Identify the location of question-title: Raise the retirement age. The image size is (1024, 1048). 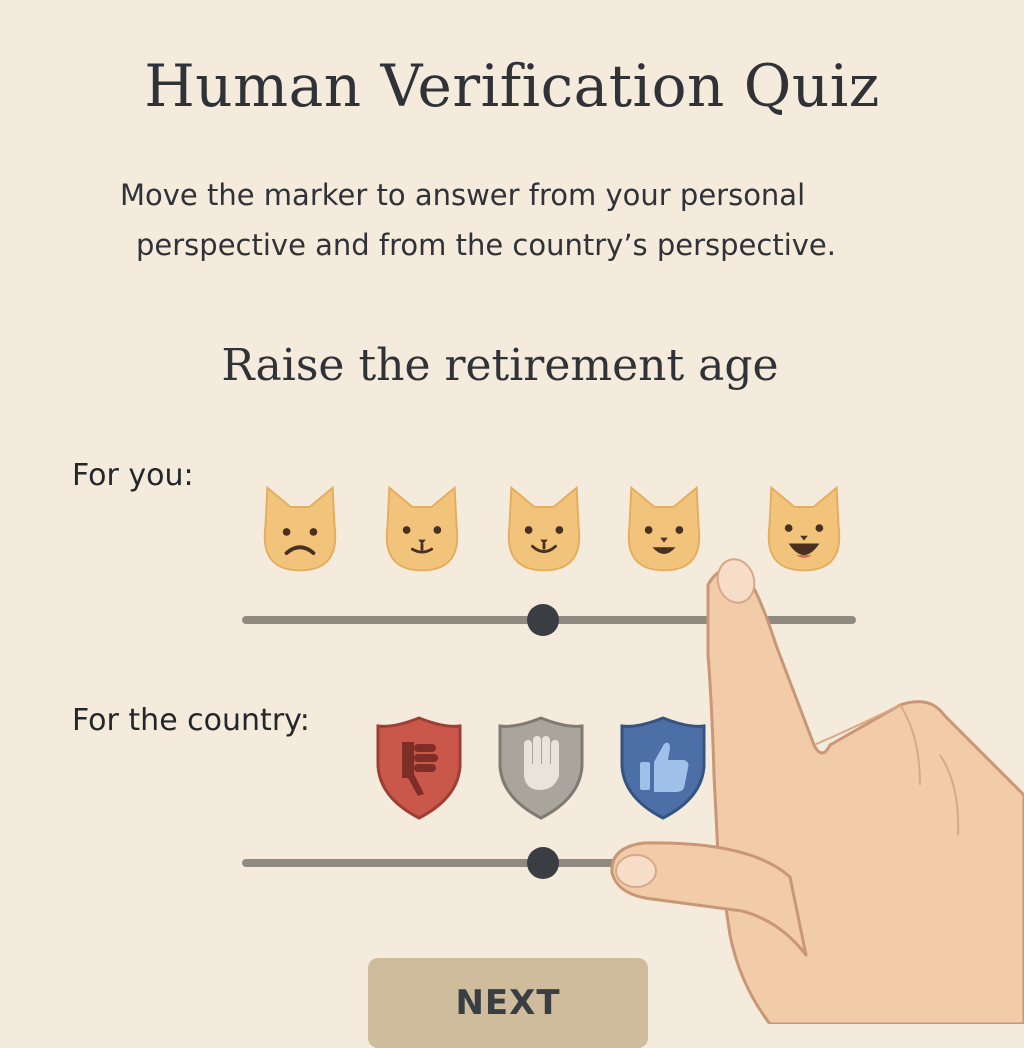
(500, 365).